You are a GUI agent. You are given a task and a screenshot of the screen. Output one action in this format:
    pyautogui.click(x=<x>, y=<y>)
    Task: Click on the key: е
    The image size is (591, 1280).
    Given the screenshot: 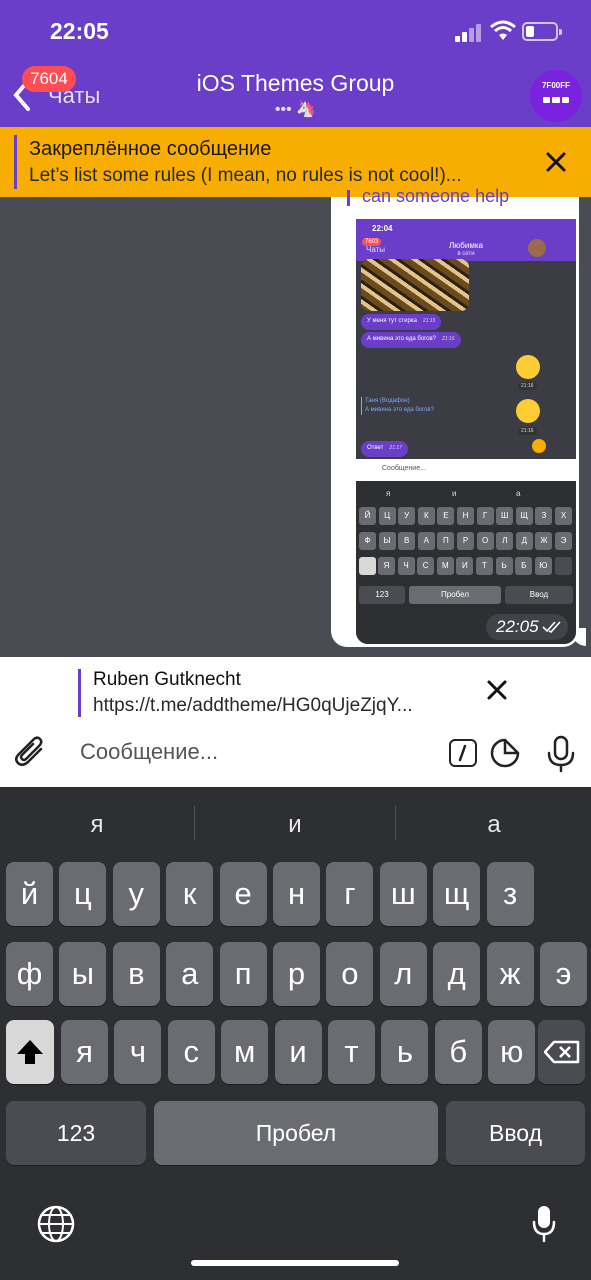 What is the action you would take?
    pyautogui.click(x=243, y=894)
    